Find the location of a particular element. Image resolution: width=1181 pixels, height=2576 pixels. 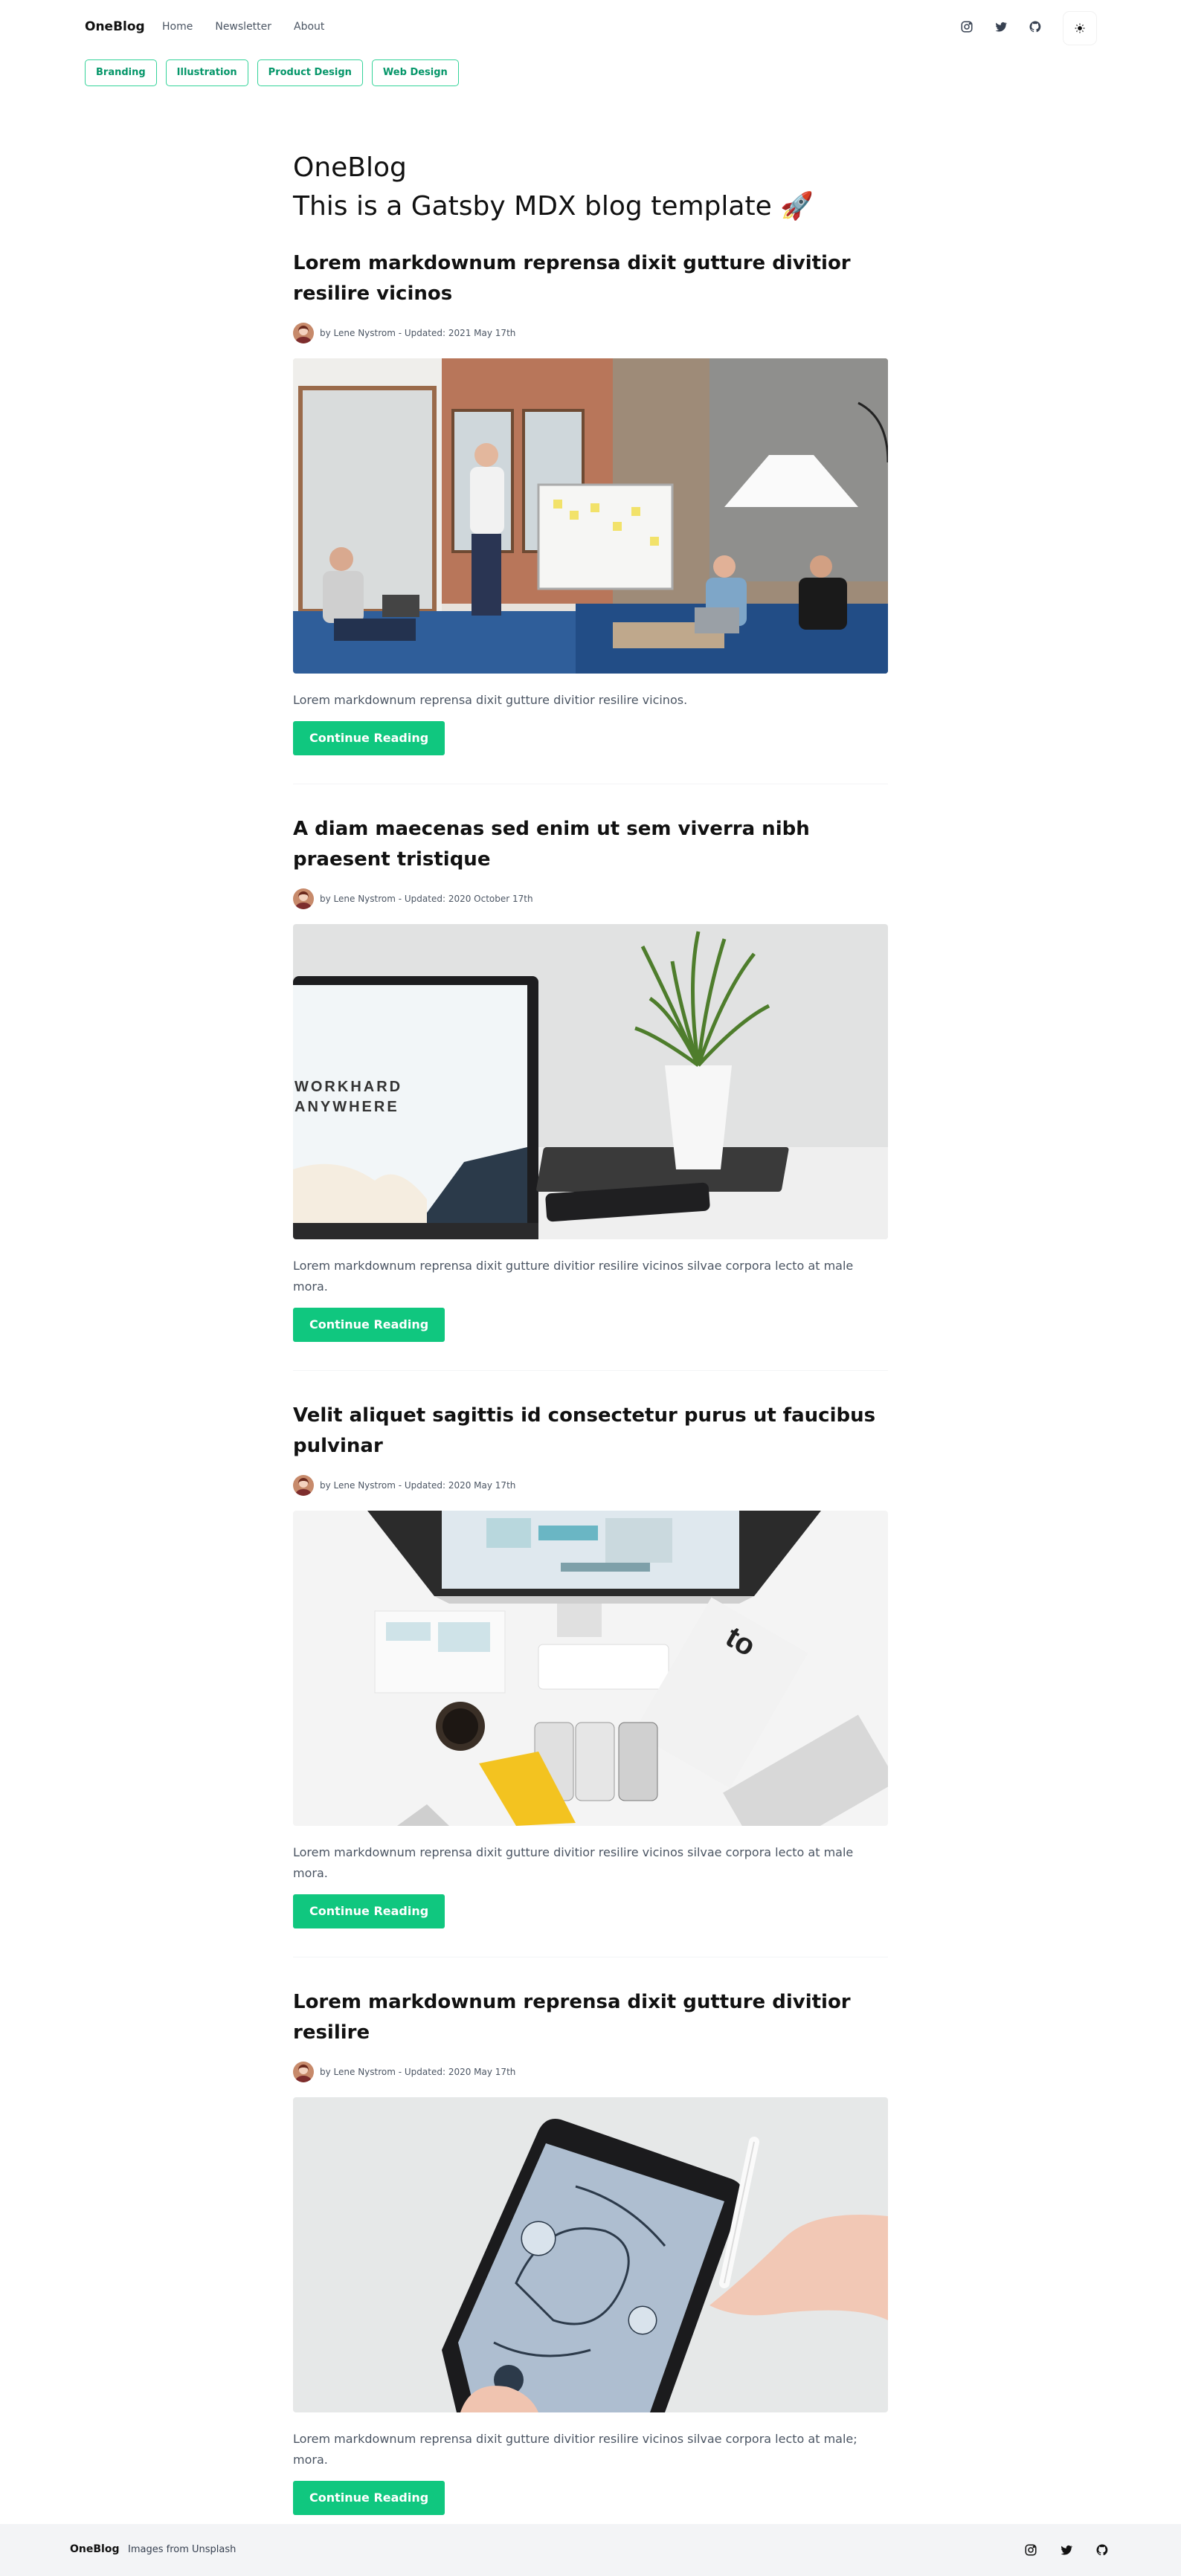

footer-brand: OneBlog is located at coordinates (94, 2549).